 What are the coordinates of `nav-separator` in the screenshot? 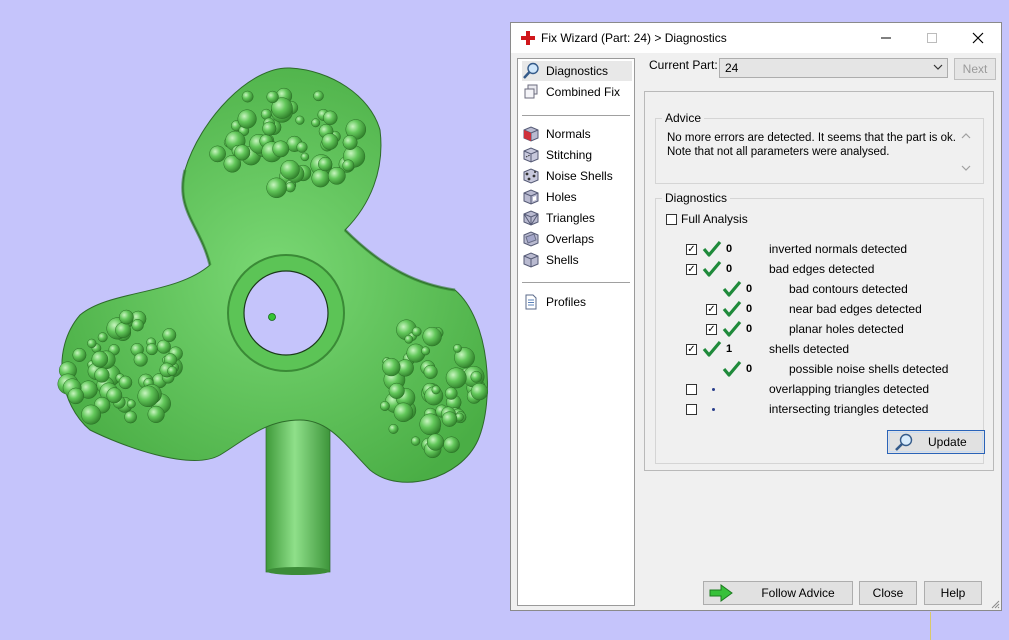 It's located at (576, 115).